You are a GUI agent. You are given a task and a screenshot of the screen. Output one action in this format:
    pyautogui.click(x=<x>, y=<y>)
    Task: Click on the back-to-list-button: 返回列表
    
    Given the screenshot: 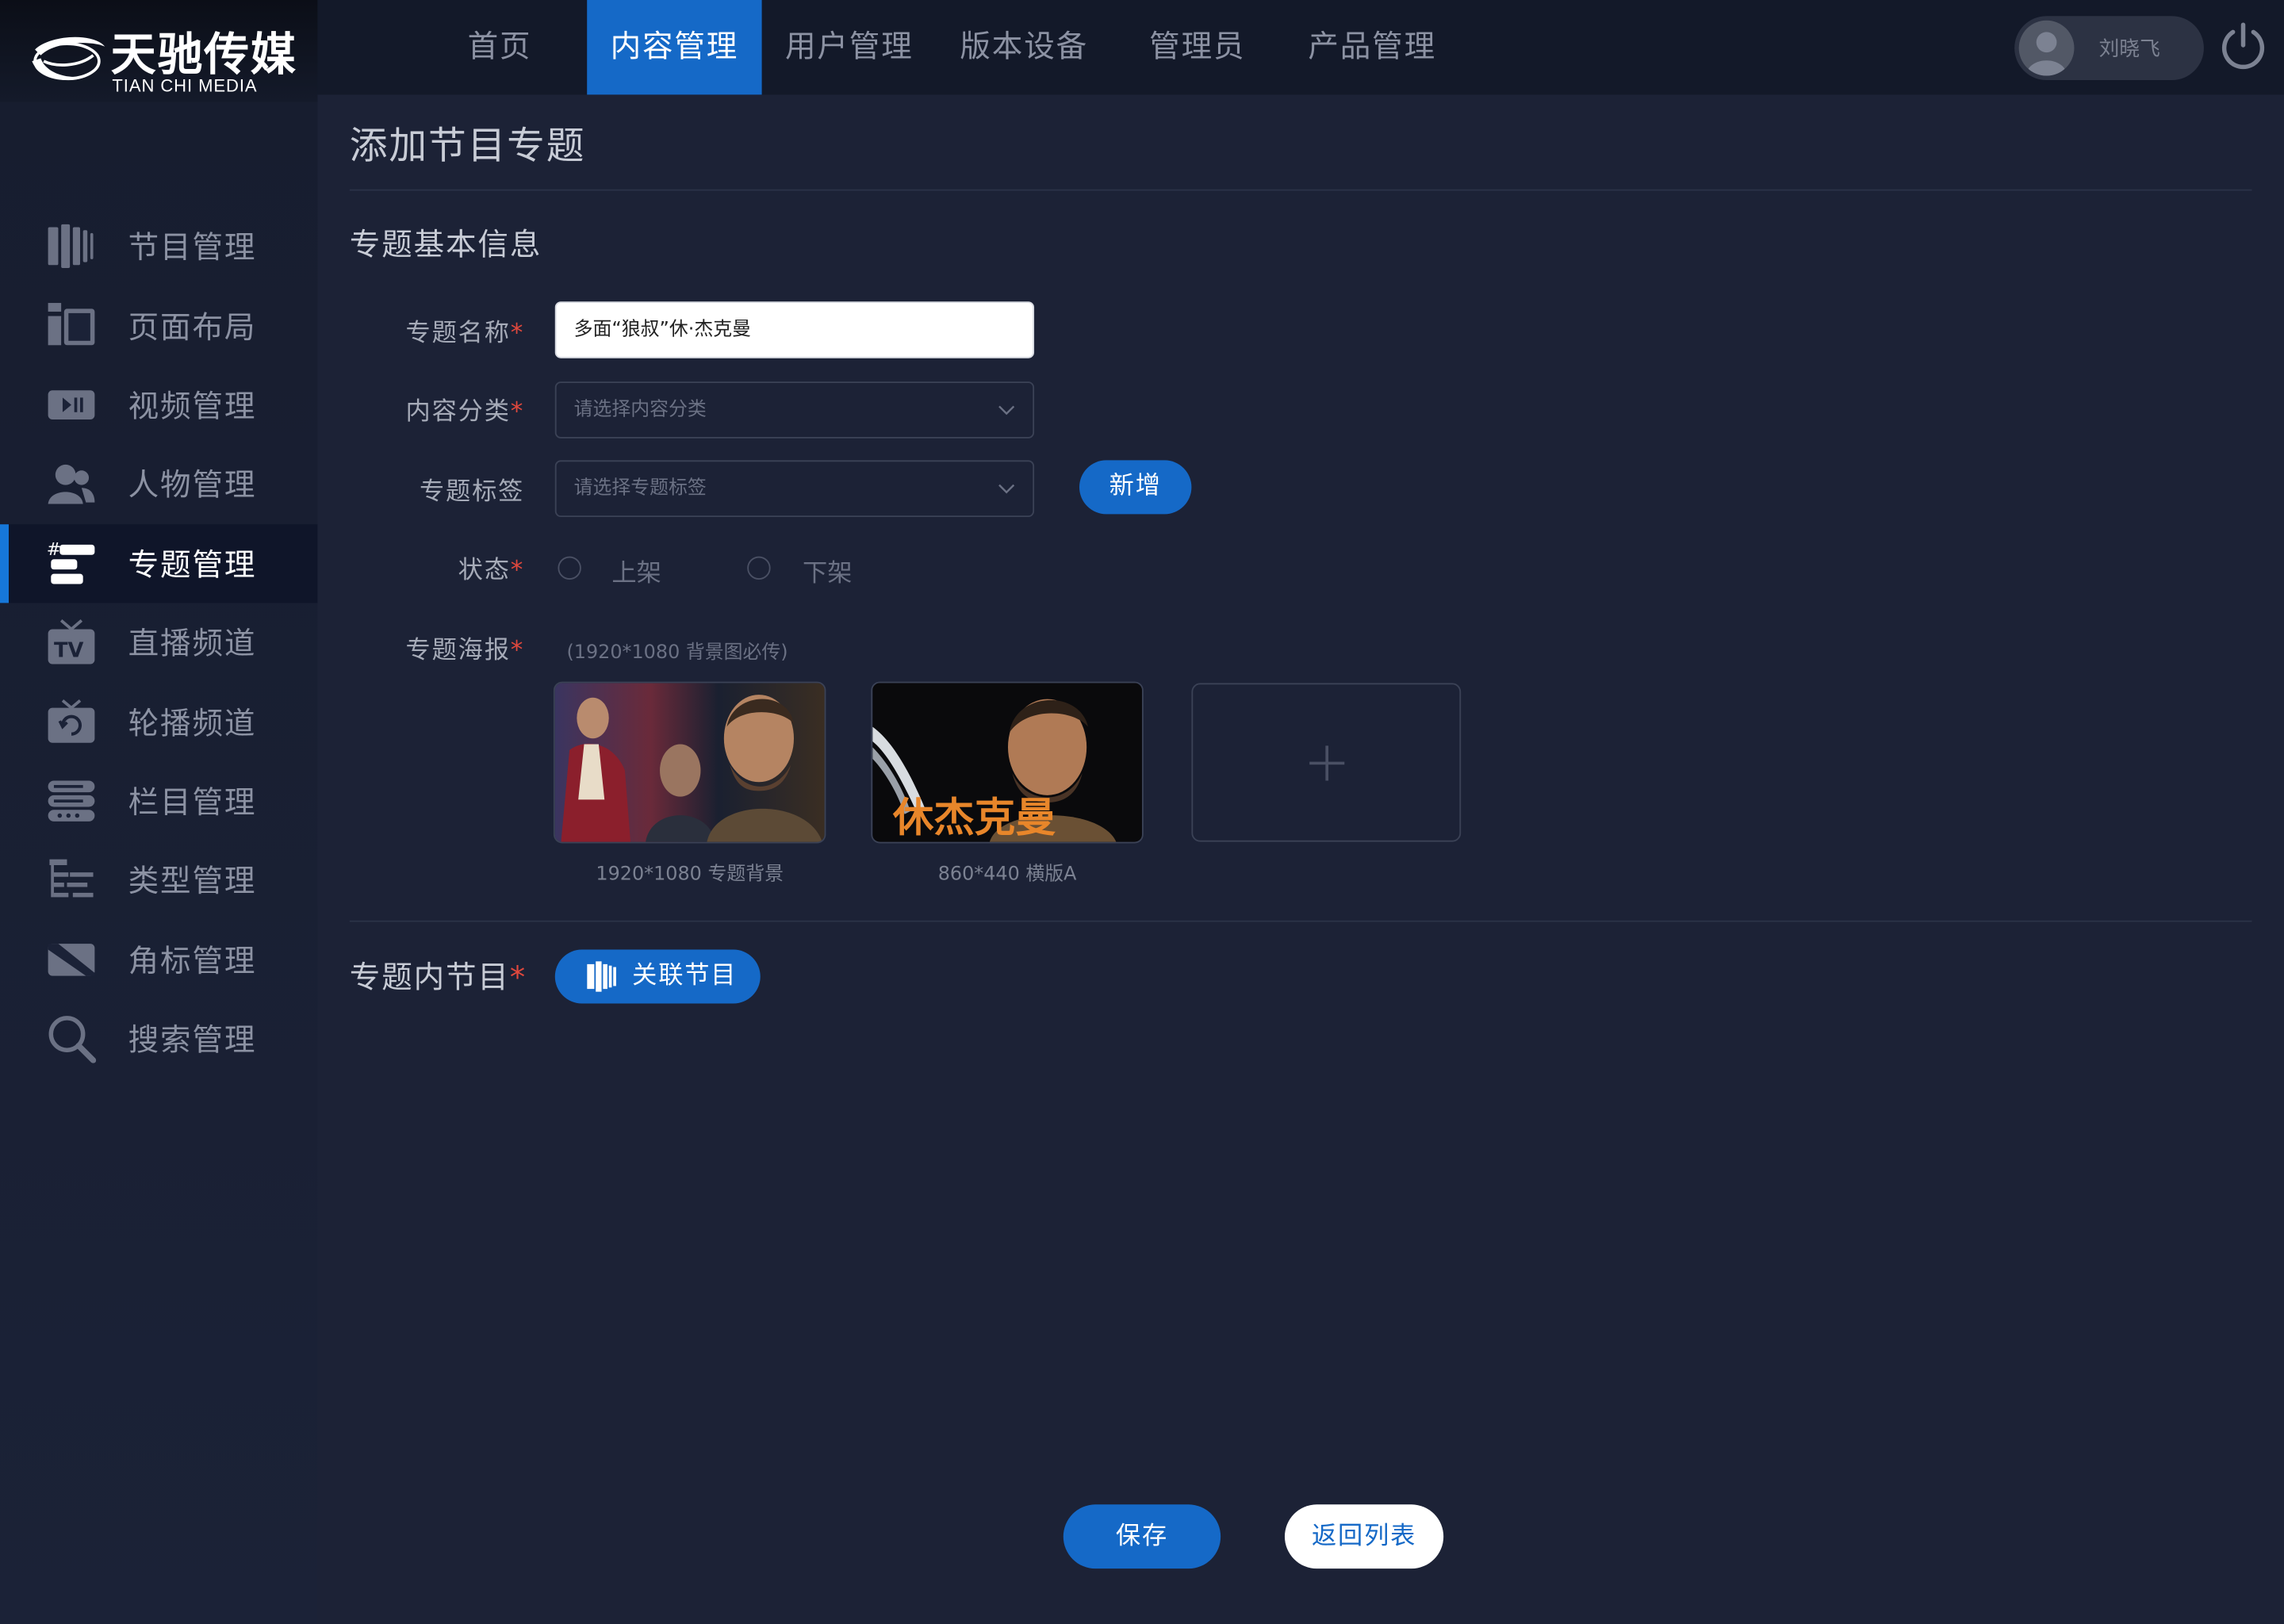 What is the action you would take?
    pyautogui.click(x=1364, y=1536)
    